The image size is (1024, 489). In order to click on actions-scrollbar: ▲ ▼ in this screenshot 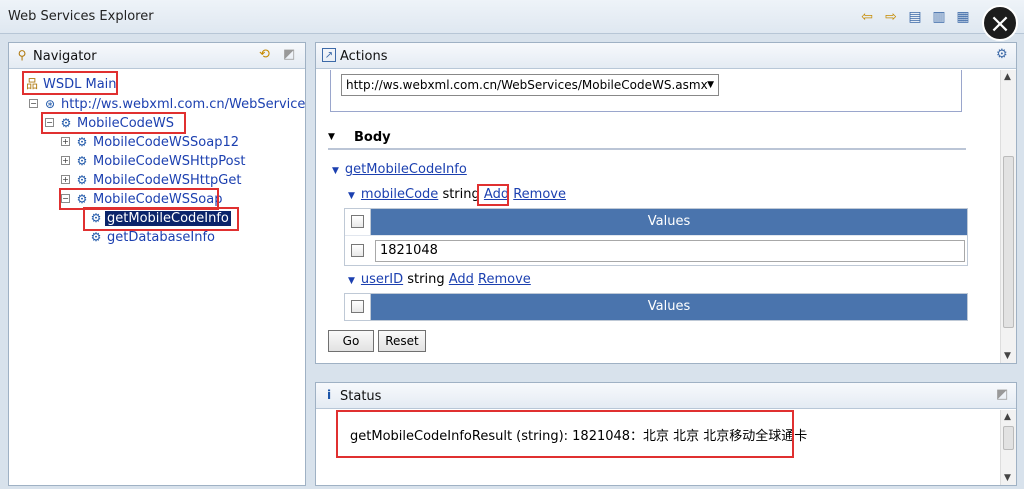, I will do `click(1008, 216)`.